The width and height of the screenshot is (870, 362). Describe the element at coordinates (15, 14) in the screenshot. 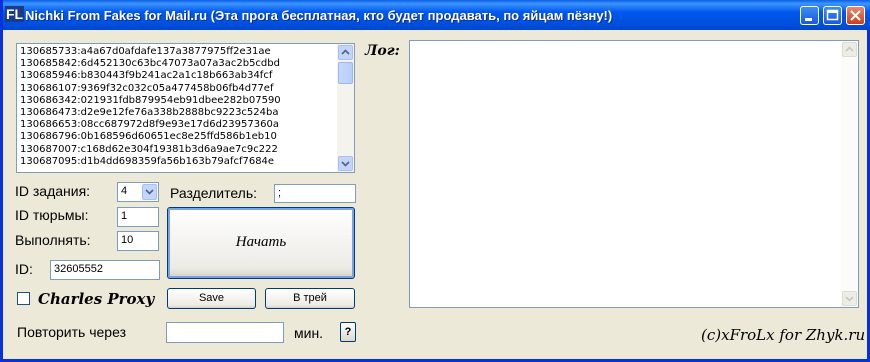

I see `app-icon: FL` at that location.